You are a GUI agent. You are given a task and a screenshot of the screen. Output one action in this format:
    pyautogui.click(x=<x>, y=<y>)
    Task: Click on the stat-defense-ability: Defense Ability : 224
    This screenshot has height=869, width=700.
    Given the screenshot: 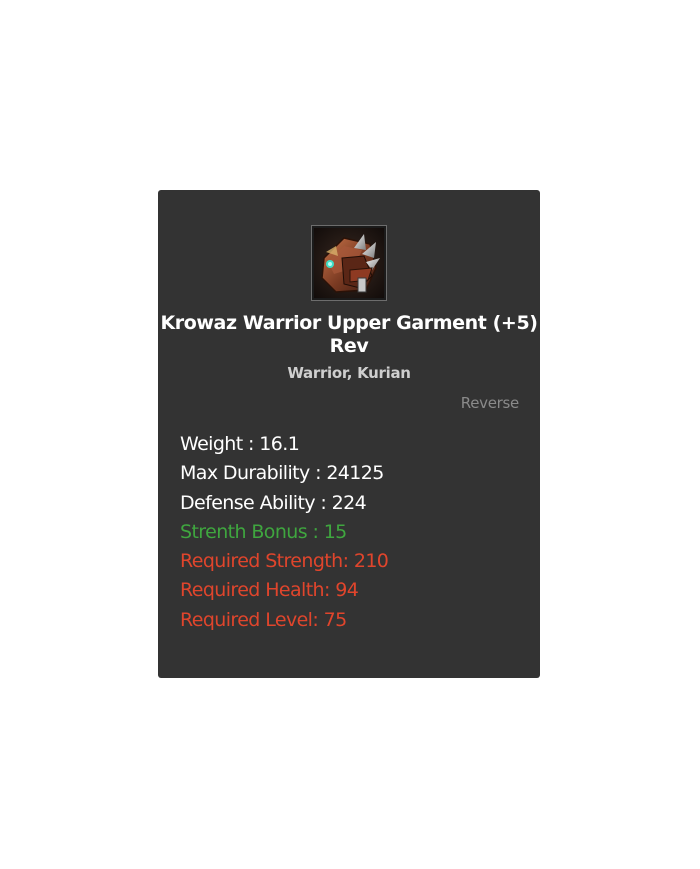 What is the action you would take?
    pyautogui.click(x=273, y=502)
    